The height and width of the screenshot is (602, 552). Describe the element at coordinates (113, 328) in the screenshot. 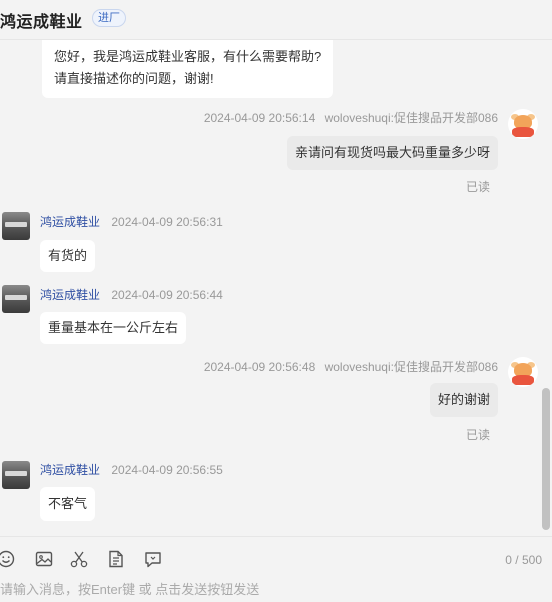

I see `message-bubble-shop: 重量基本在一公斤左右` at that location.